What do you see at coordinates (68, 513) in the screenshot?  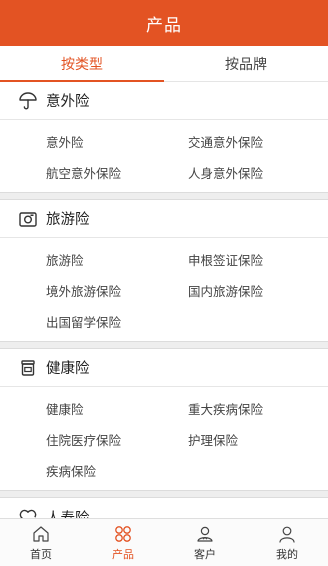 I see `section-title: 人寿险` at bounding box center [68, 513].